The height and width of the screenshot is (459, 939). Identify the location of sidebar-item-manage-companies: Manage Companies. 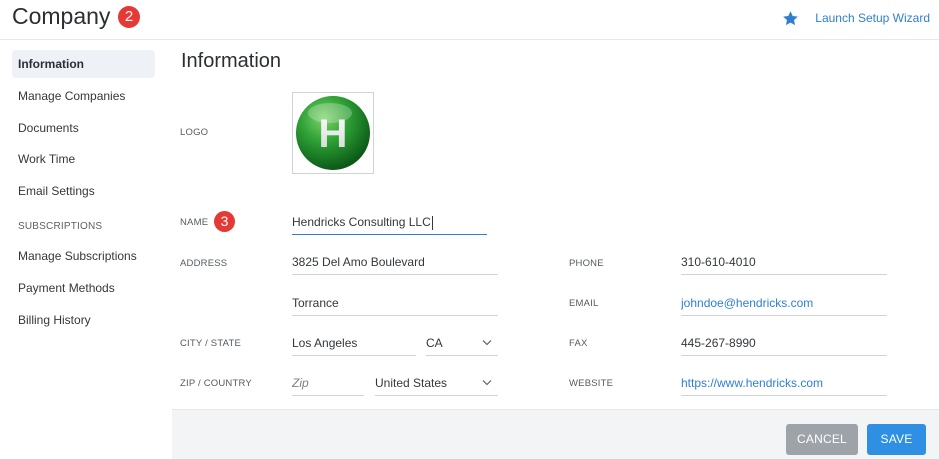
(83, 96).